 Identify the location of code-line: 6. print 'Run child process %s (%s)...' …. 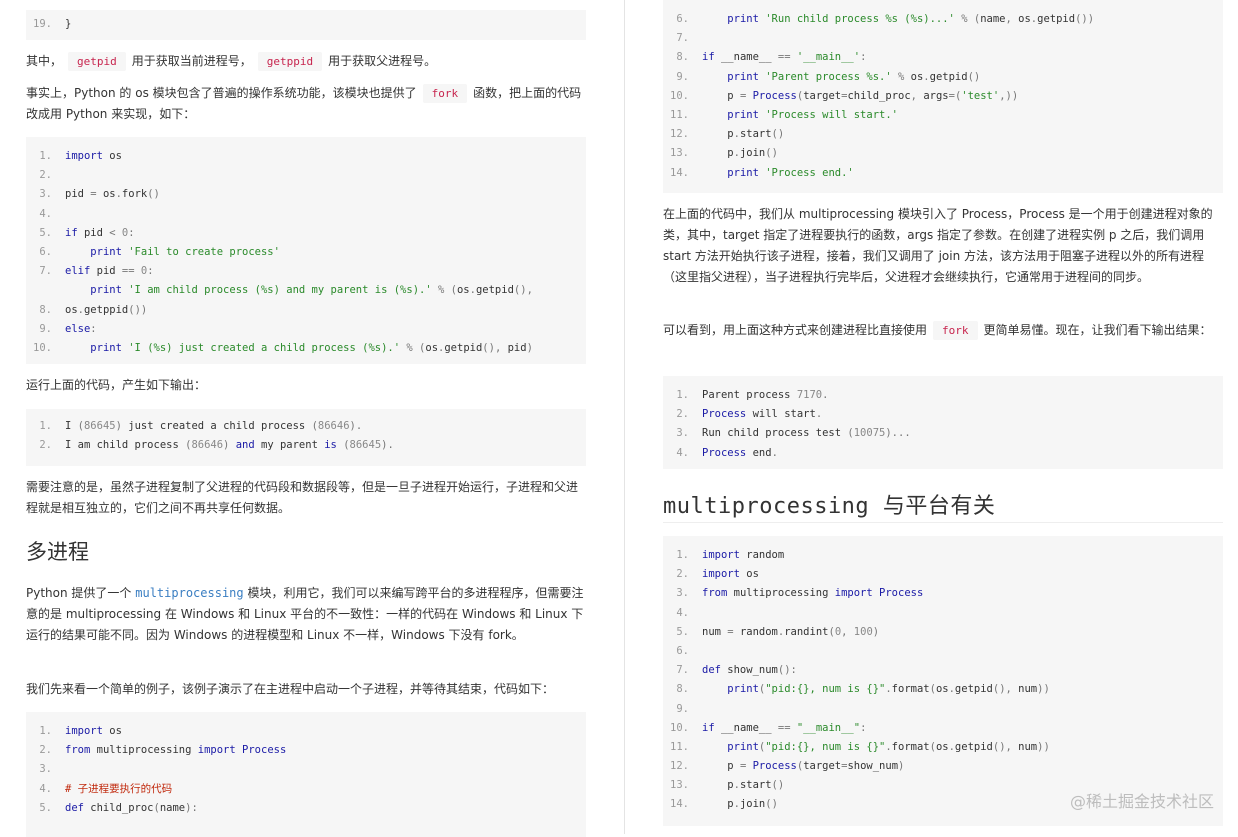
(943, 19).